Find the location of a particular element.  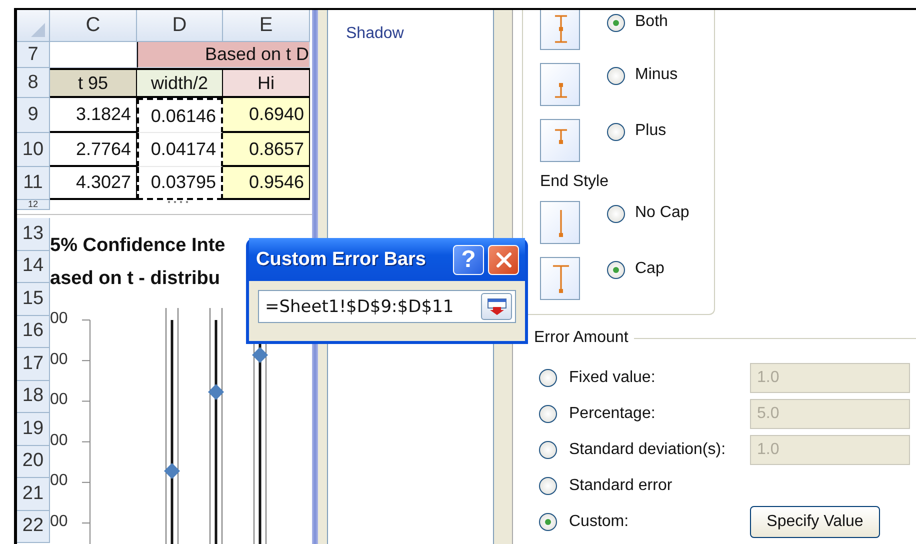

column-header: C is located at coordinates (93, 26).